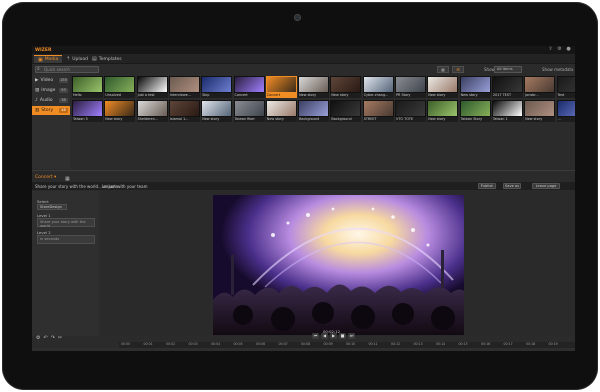  I want to click on leave-page-button: Leave page, so click(546, 186).